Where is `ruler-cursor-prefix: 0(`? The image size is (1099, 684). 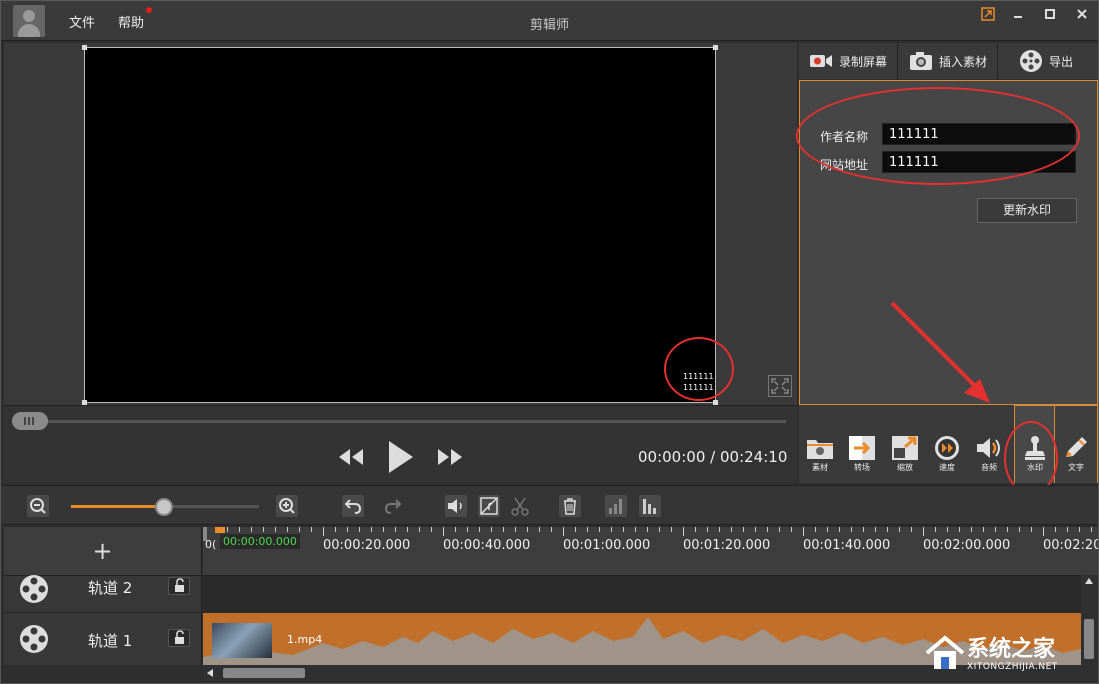
ruler-cursor-prefix: 0( is located at coordinates (211, 544).